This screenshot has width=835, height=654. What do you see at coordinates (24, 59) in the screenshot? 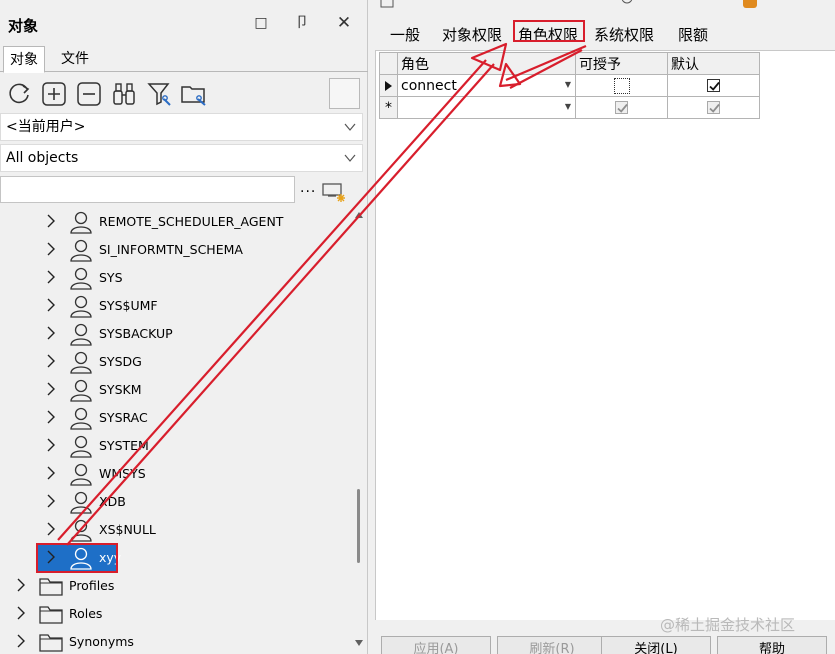
I see `tab-objects: 对象` at bounding box center [24, 59].